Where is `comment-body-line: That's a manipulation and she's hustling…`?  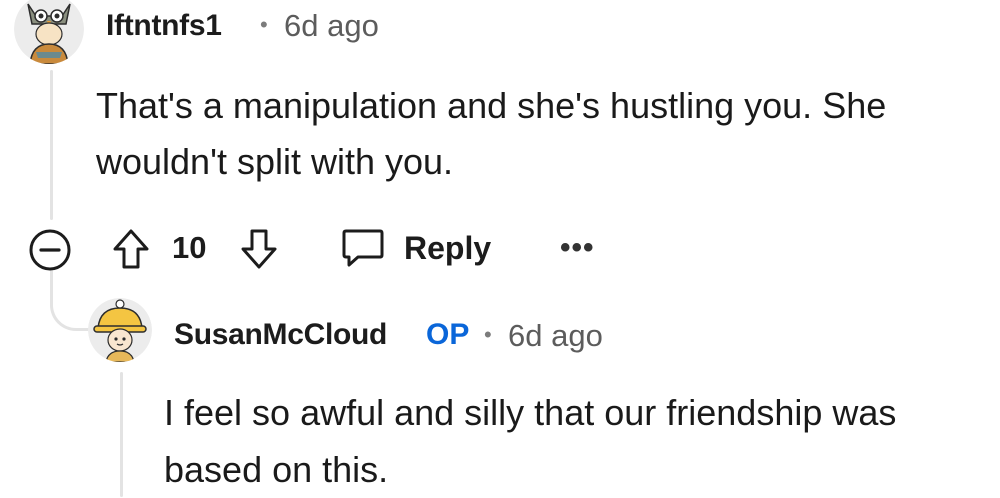
comment-body-line: That's a manipulation and she's hustling… is located at coordinates (491, 105).